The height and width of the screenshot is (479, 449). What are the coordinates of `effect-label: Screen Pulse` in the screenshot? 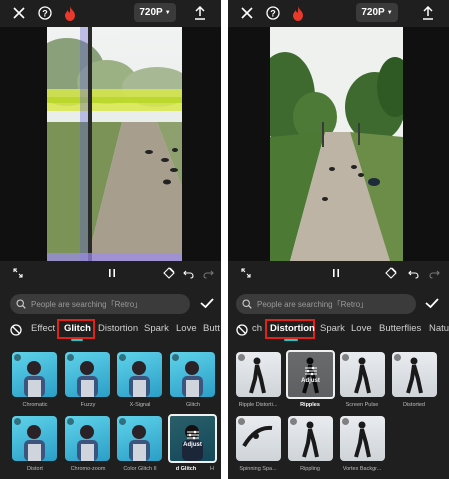 It's located at (362, 405).